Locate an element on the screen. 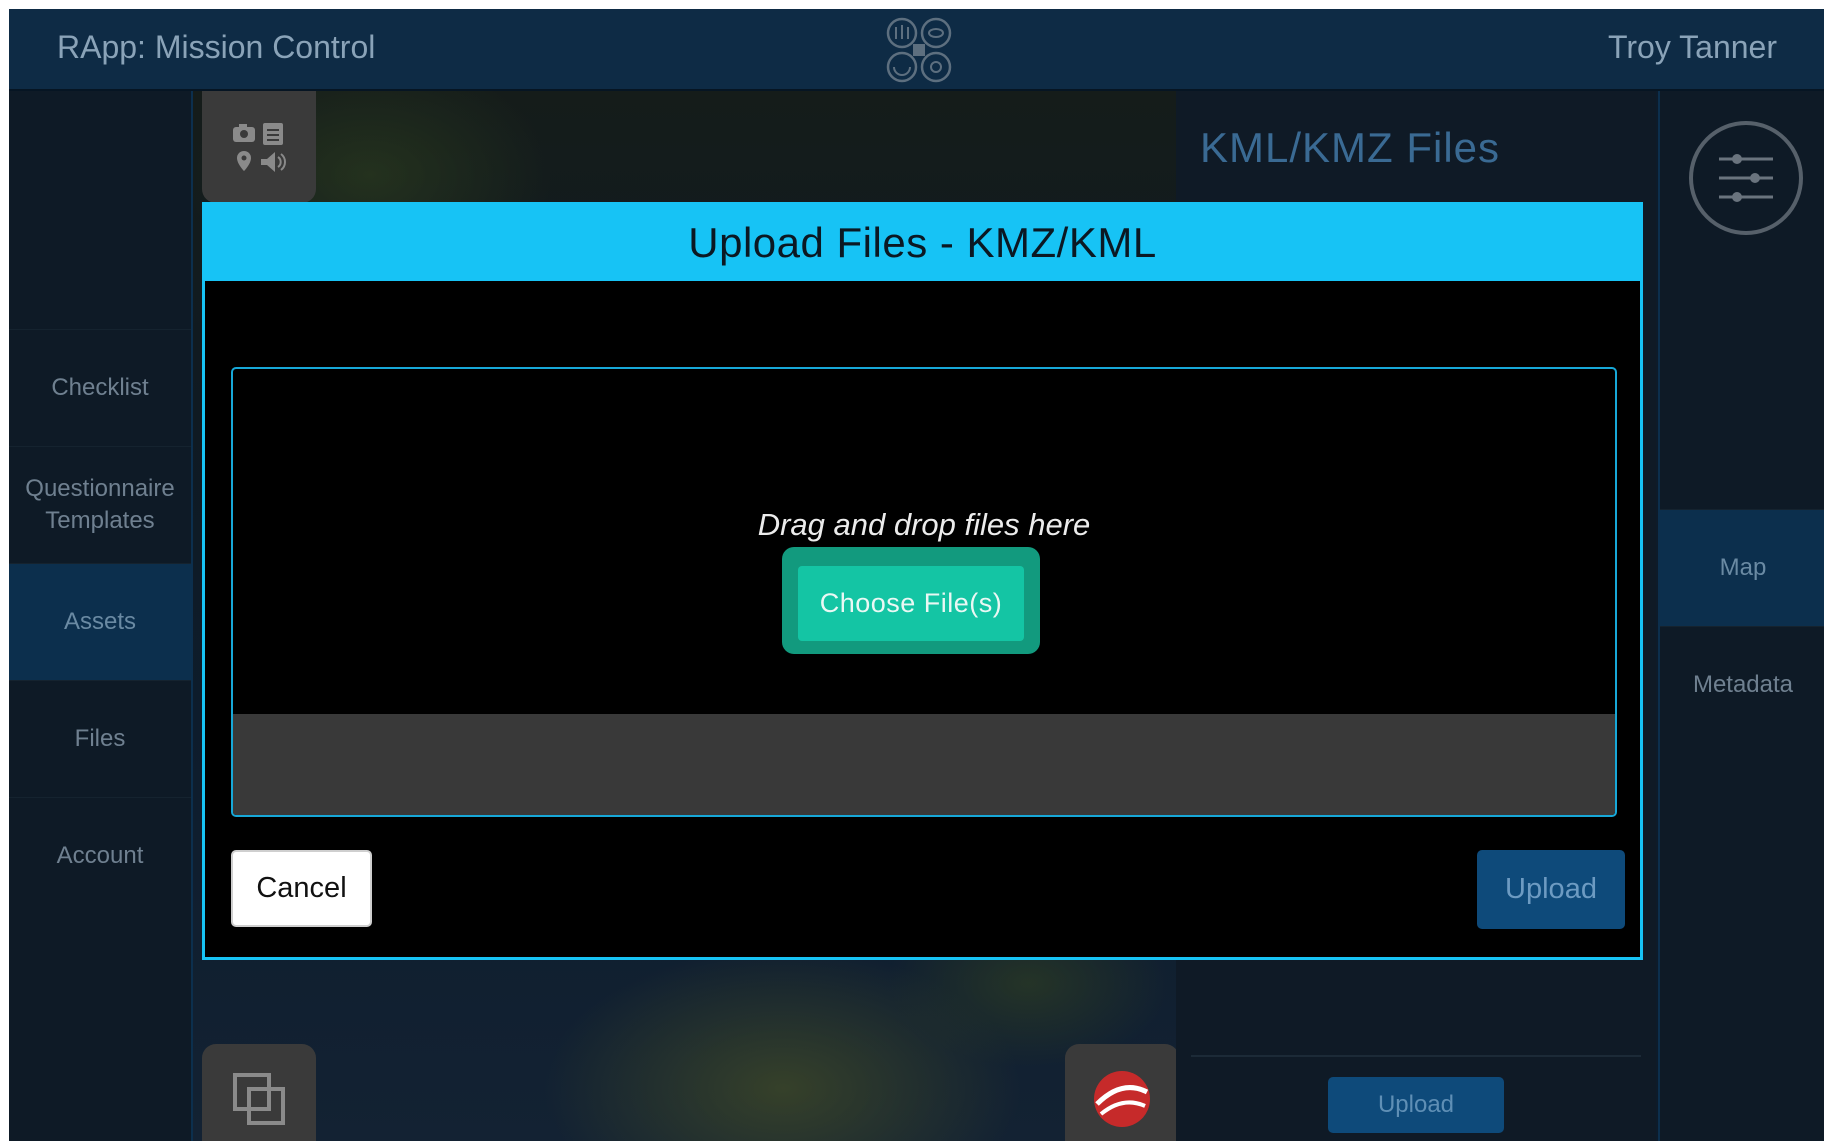 The width and height of the screenshot is (1824, 1141). layers-icon is located at coordinates (259, 1099).